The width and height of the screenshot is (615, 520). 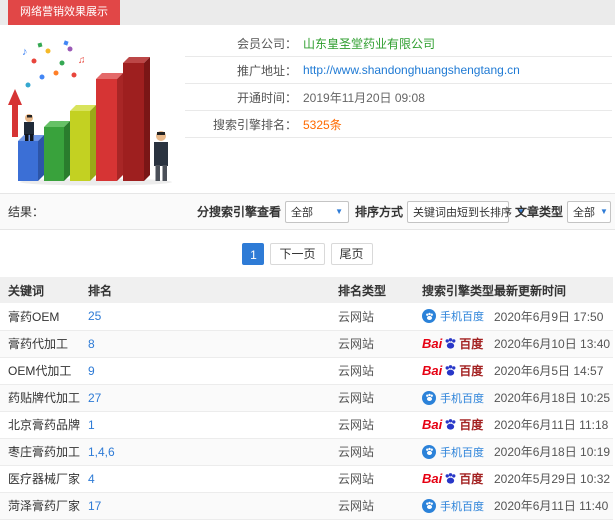 I want to click on table-row: 枣庄膏药加工 1,4,6 云网站 Bai 百度 手机百度, so click(x=306, y=452).